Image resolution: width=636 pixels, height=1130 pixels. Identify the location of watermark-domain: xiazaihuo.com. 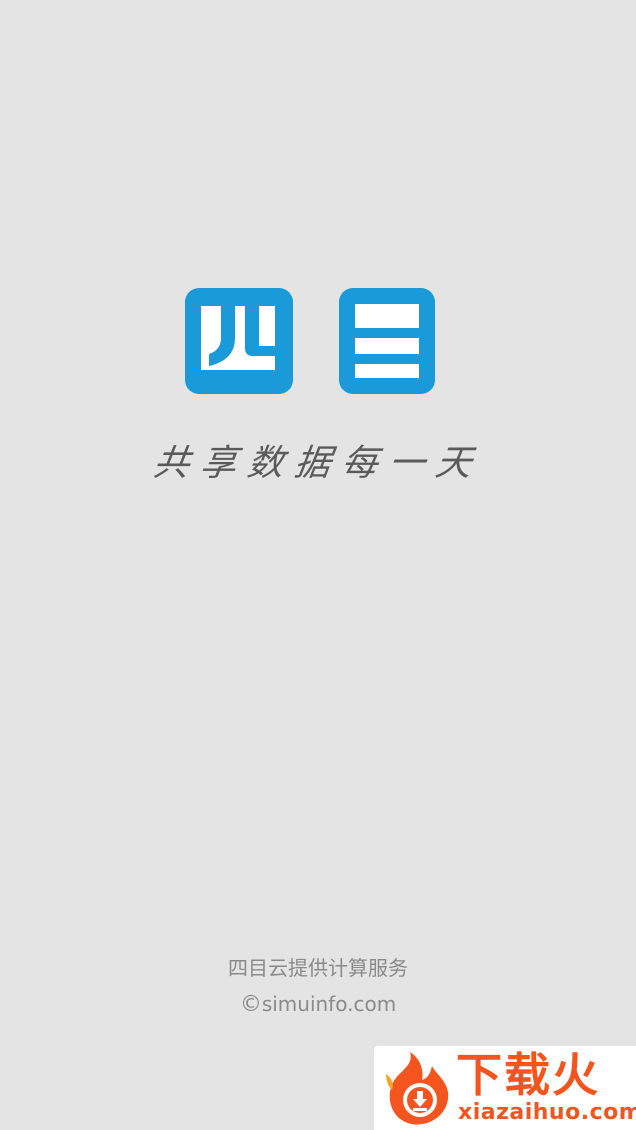
(547, 1112).